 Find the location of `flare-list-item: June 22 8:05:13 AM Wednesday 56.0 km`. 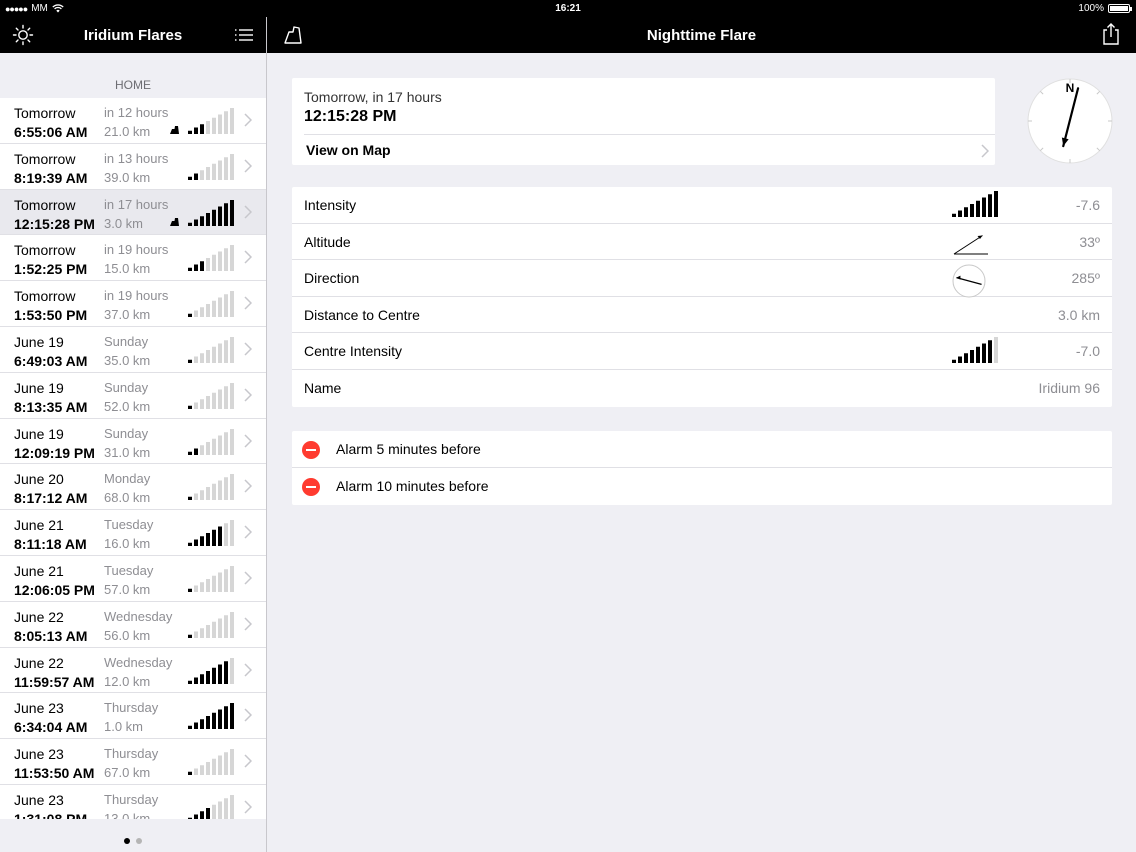

flare-list-item: June 22 8:05:13 AM Wednesday 56.0 km is located at coordinates (133, 624).